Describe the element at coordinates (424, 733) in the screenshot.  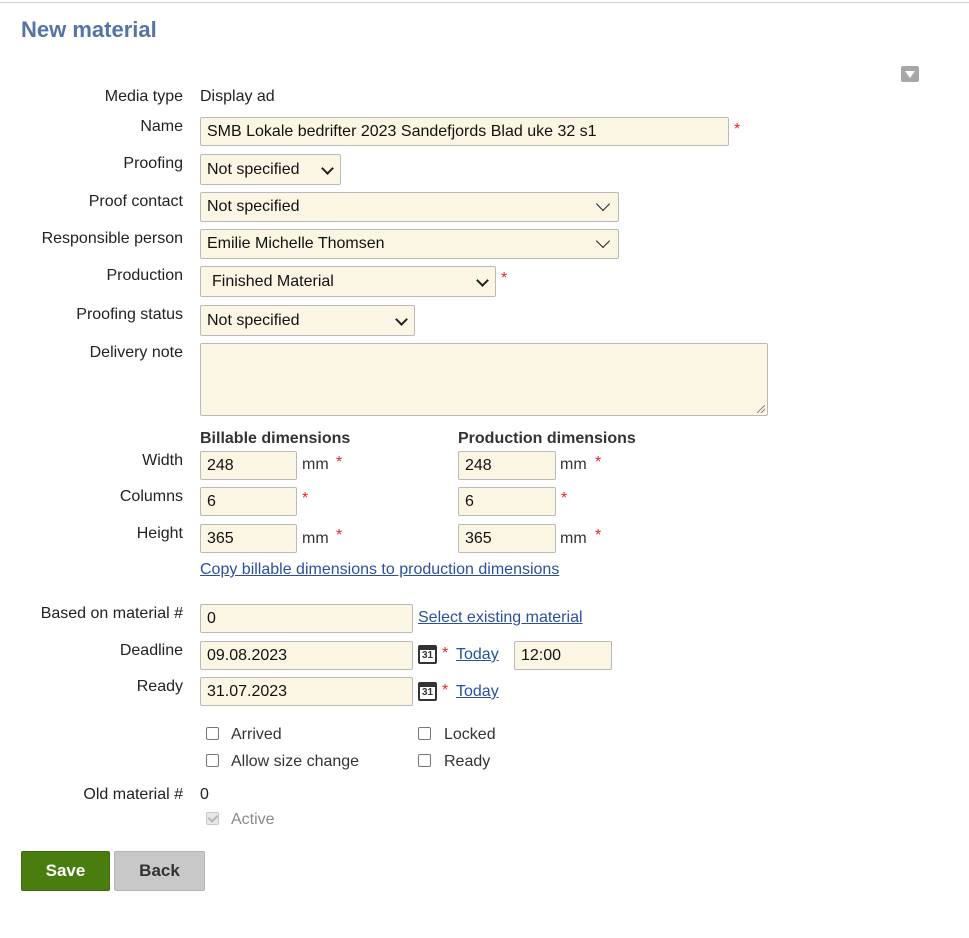
I see `locked-checkbox` at that location.